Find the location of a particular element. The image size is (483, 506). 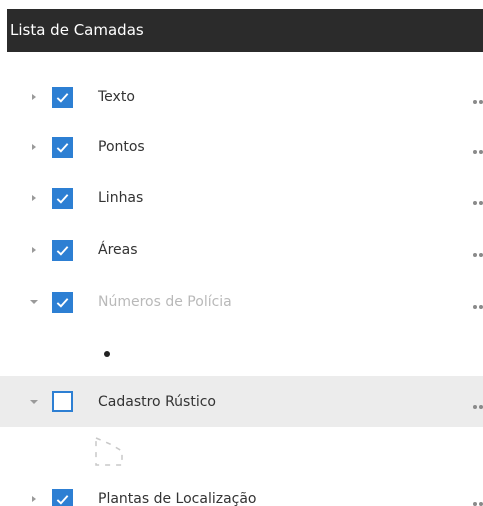

layer-label: Cadastro Rústico is located at coordinates (157, 401).